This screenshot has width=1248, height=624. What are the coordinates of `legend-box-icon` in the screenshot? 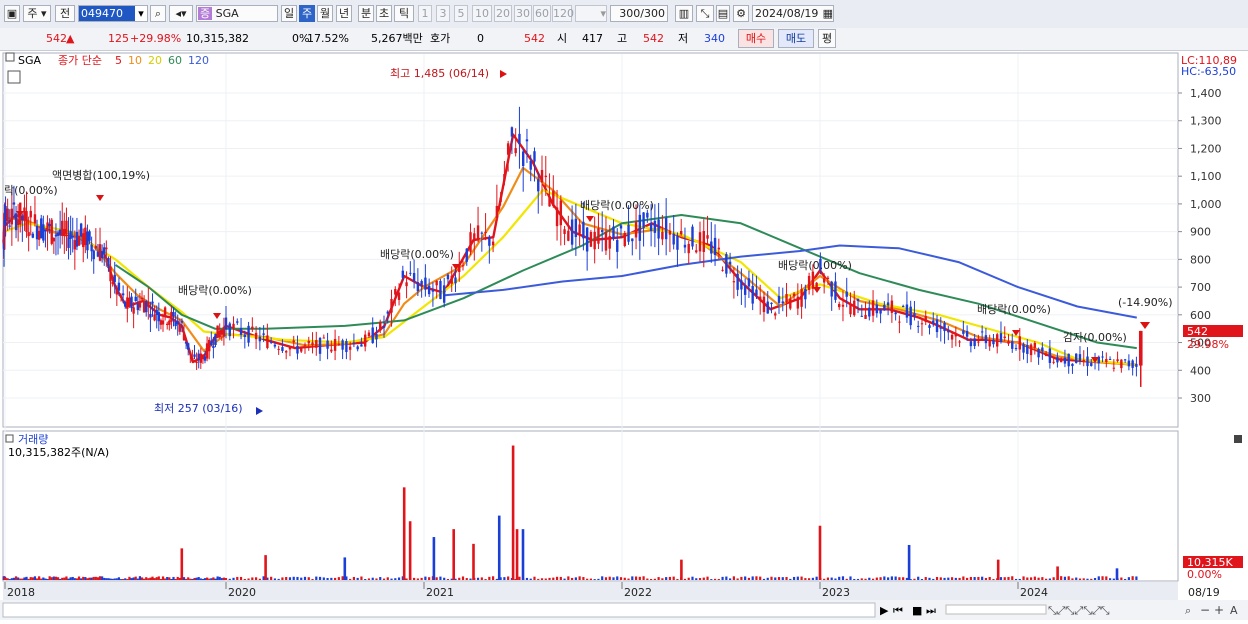 It's located at (10, 57).